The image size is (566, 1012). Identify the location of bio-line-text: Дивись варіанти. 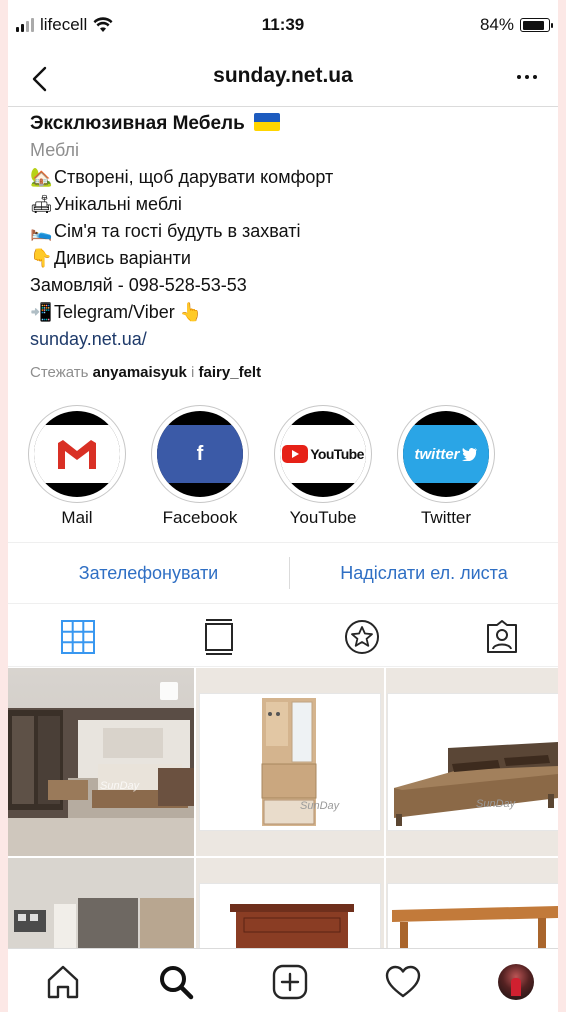
(122, 258).